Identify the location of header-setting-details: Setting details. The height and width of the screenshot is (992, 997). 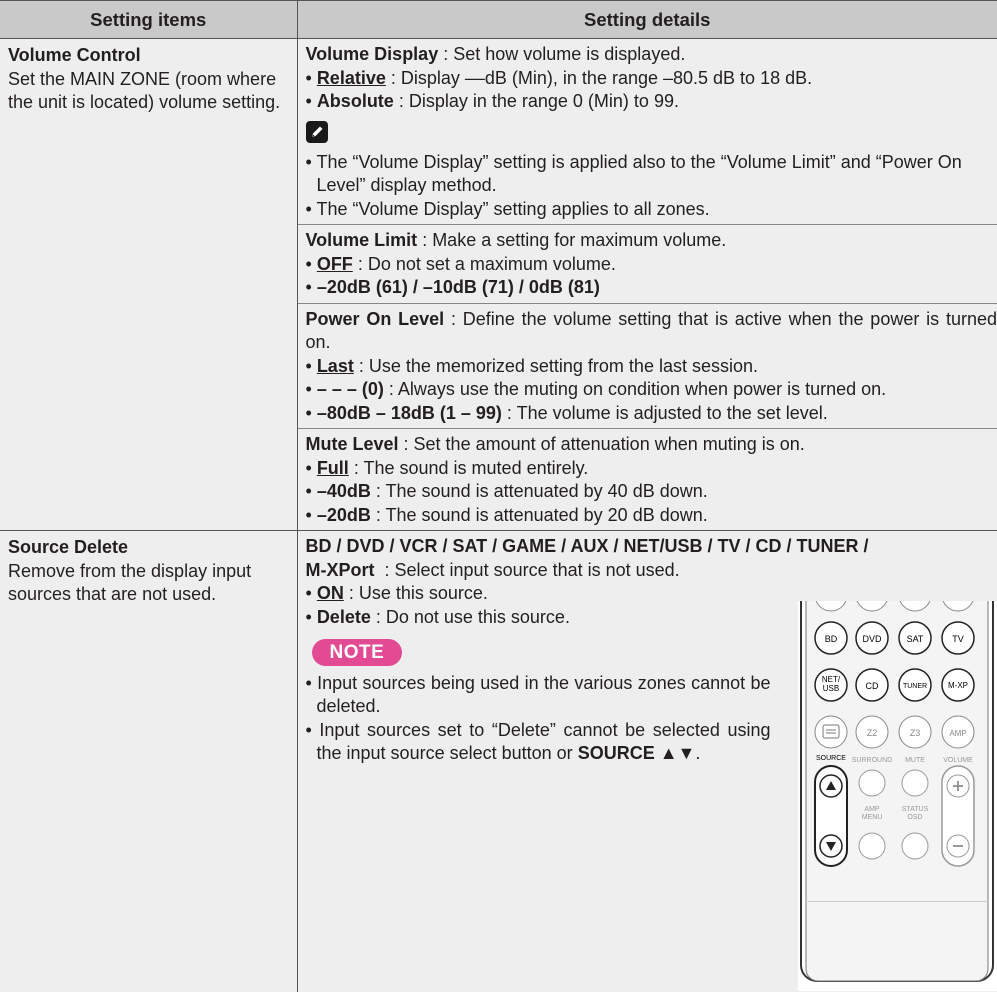
(647, 20).